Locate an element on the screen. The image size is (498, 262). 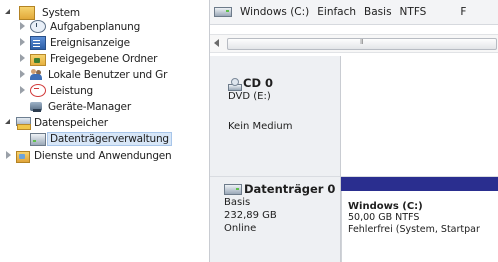
tree-item-geraete-manager: Geräte-Manager is located at coordinates (74, 106).